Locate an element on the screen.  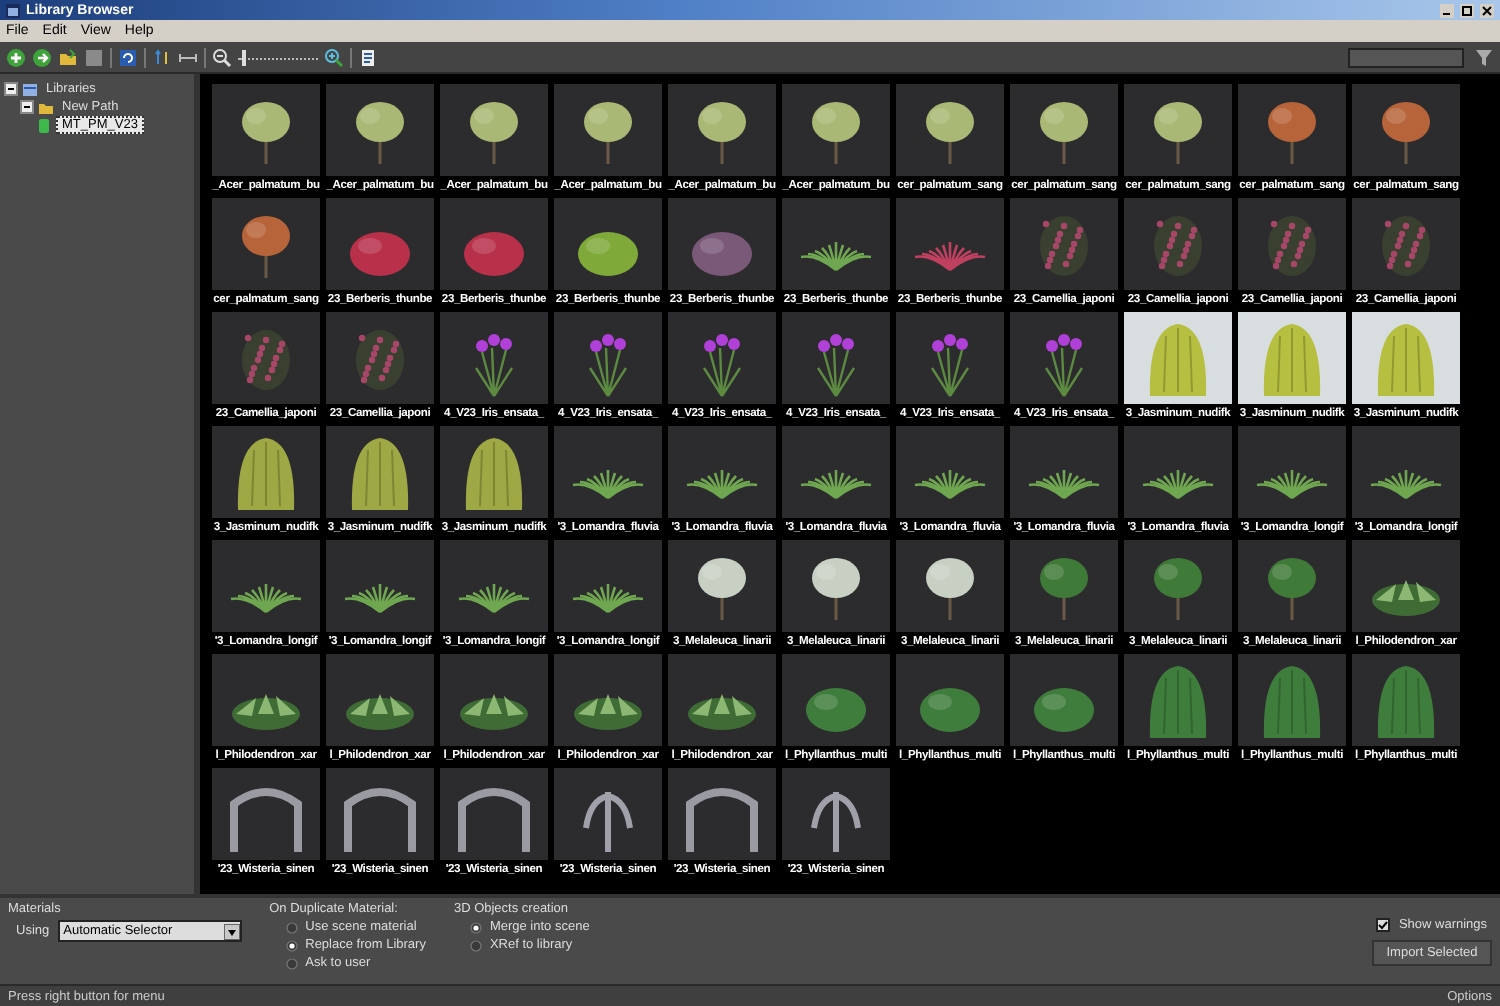
sort-icon is located at coordinates (162, 57).